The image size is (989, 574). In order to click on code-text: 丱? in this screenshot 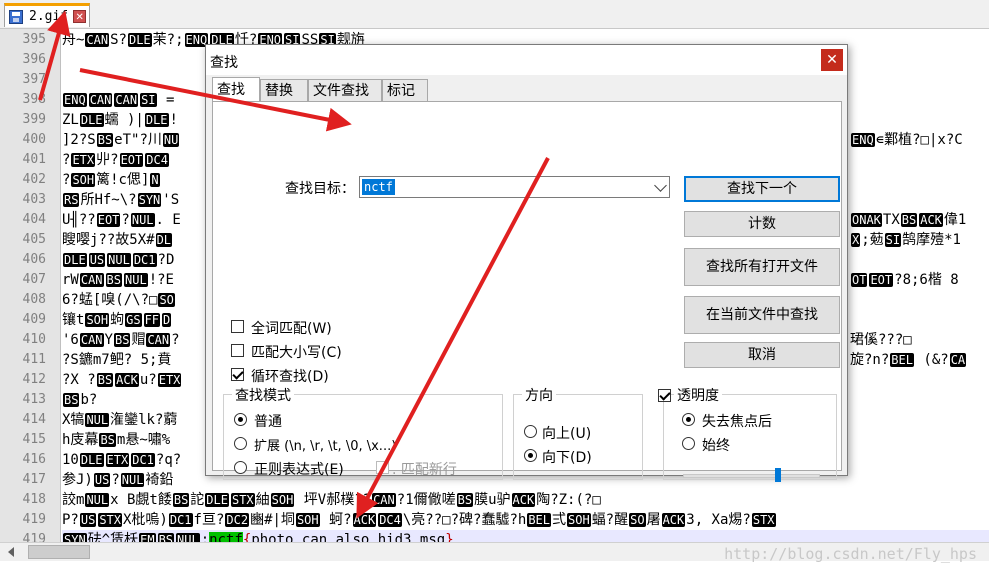, I will do `click(107, 160)`.